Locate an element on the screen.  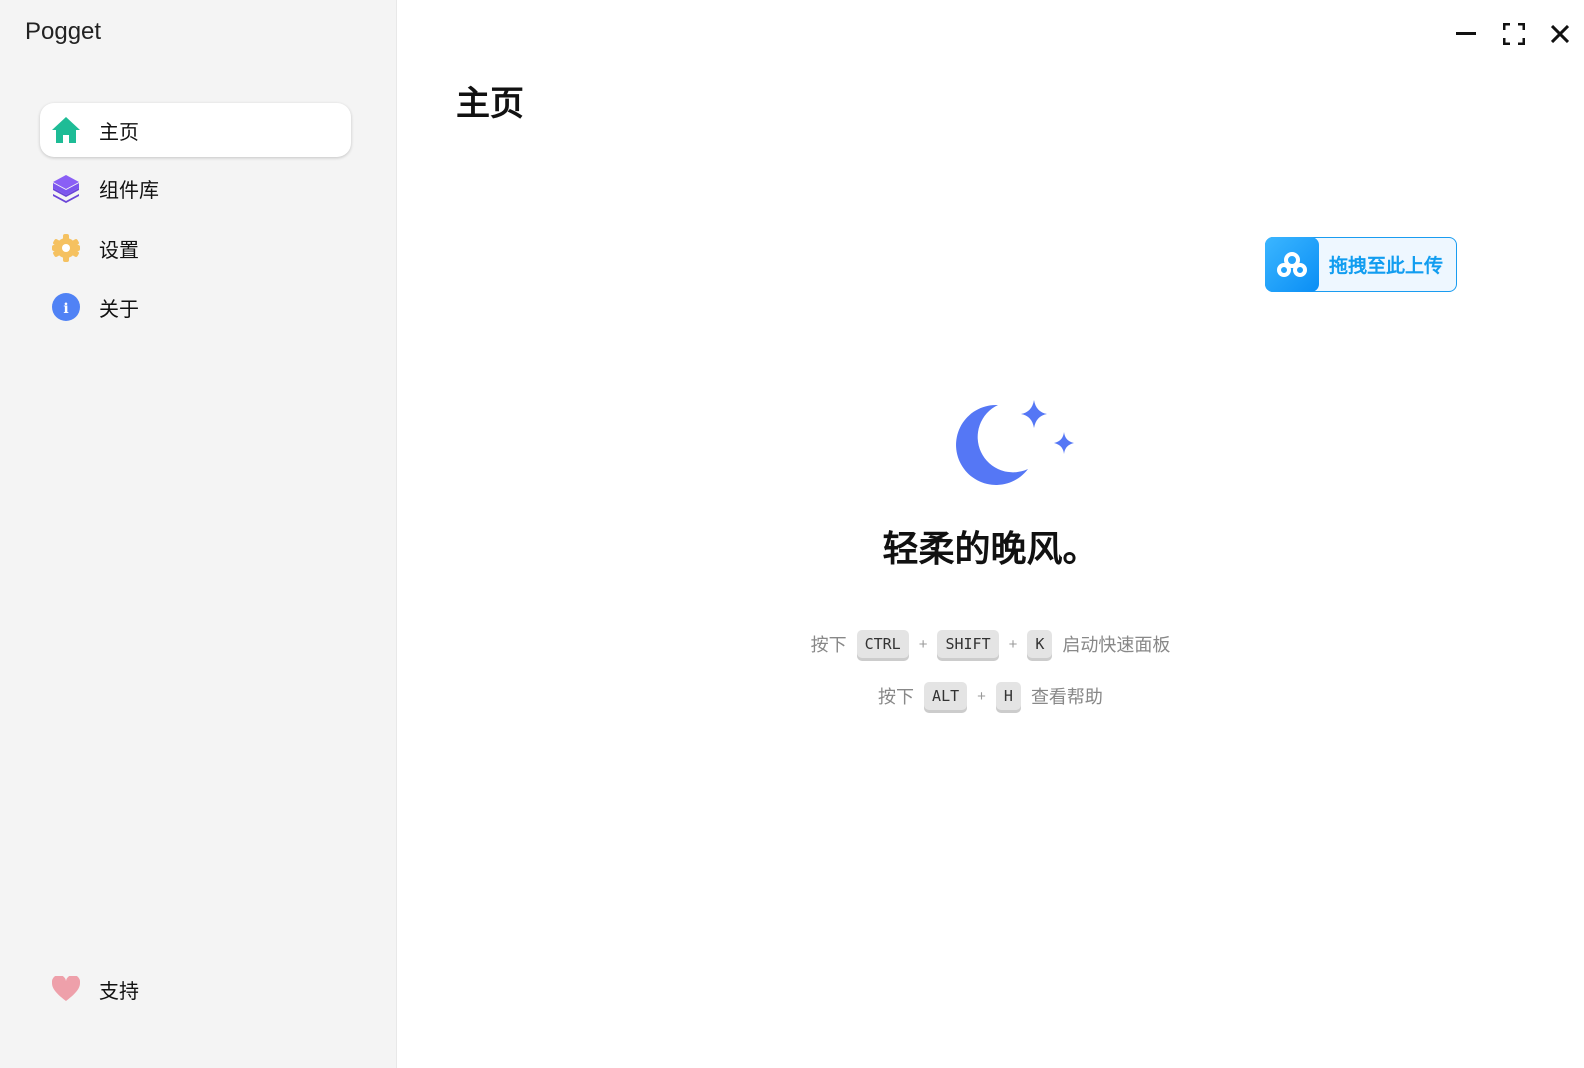
sidebar-item-about: i 关于 is located at coordinates (195, 307).